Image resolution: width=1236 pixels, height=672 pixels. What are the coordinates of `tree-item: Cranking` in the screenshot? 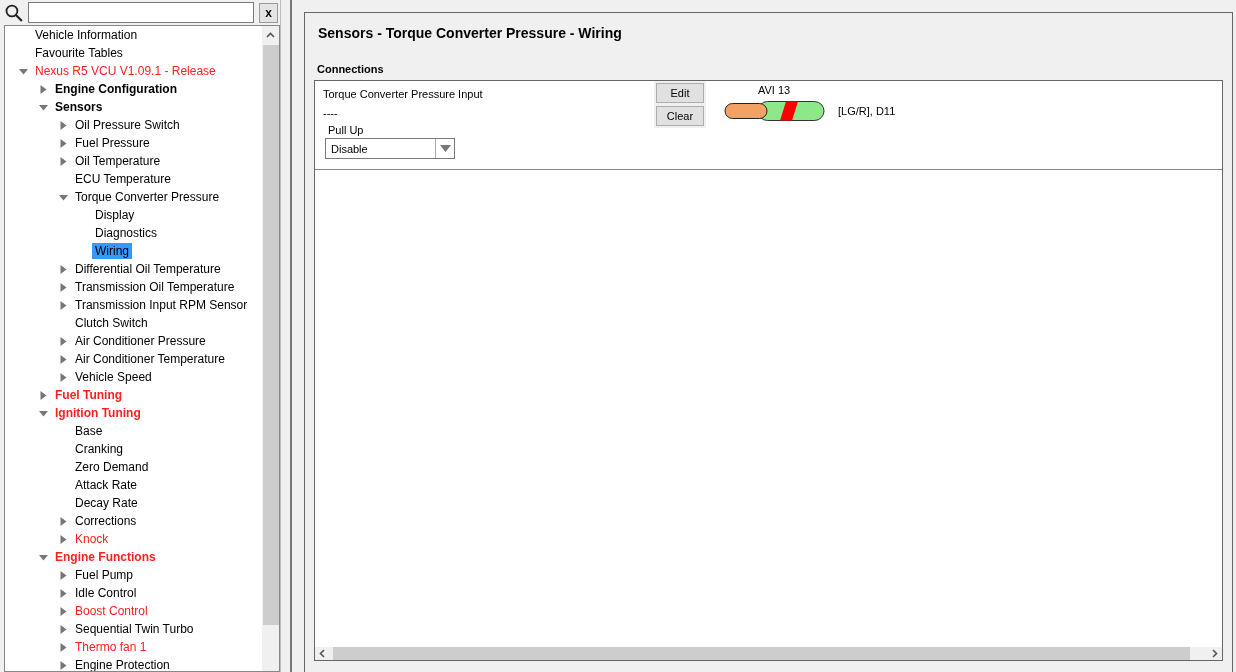 It's located at (99, 449).